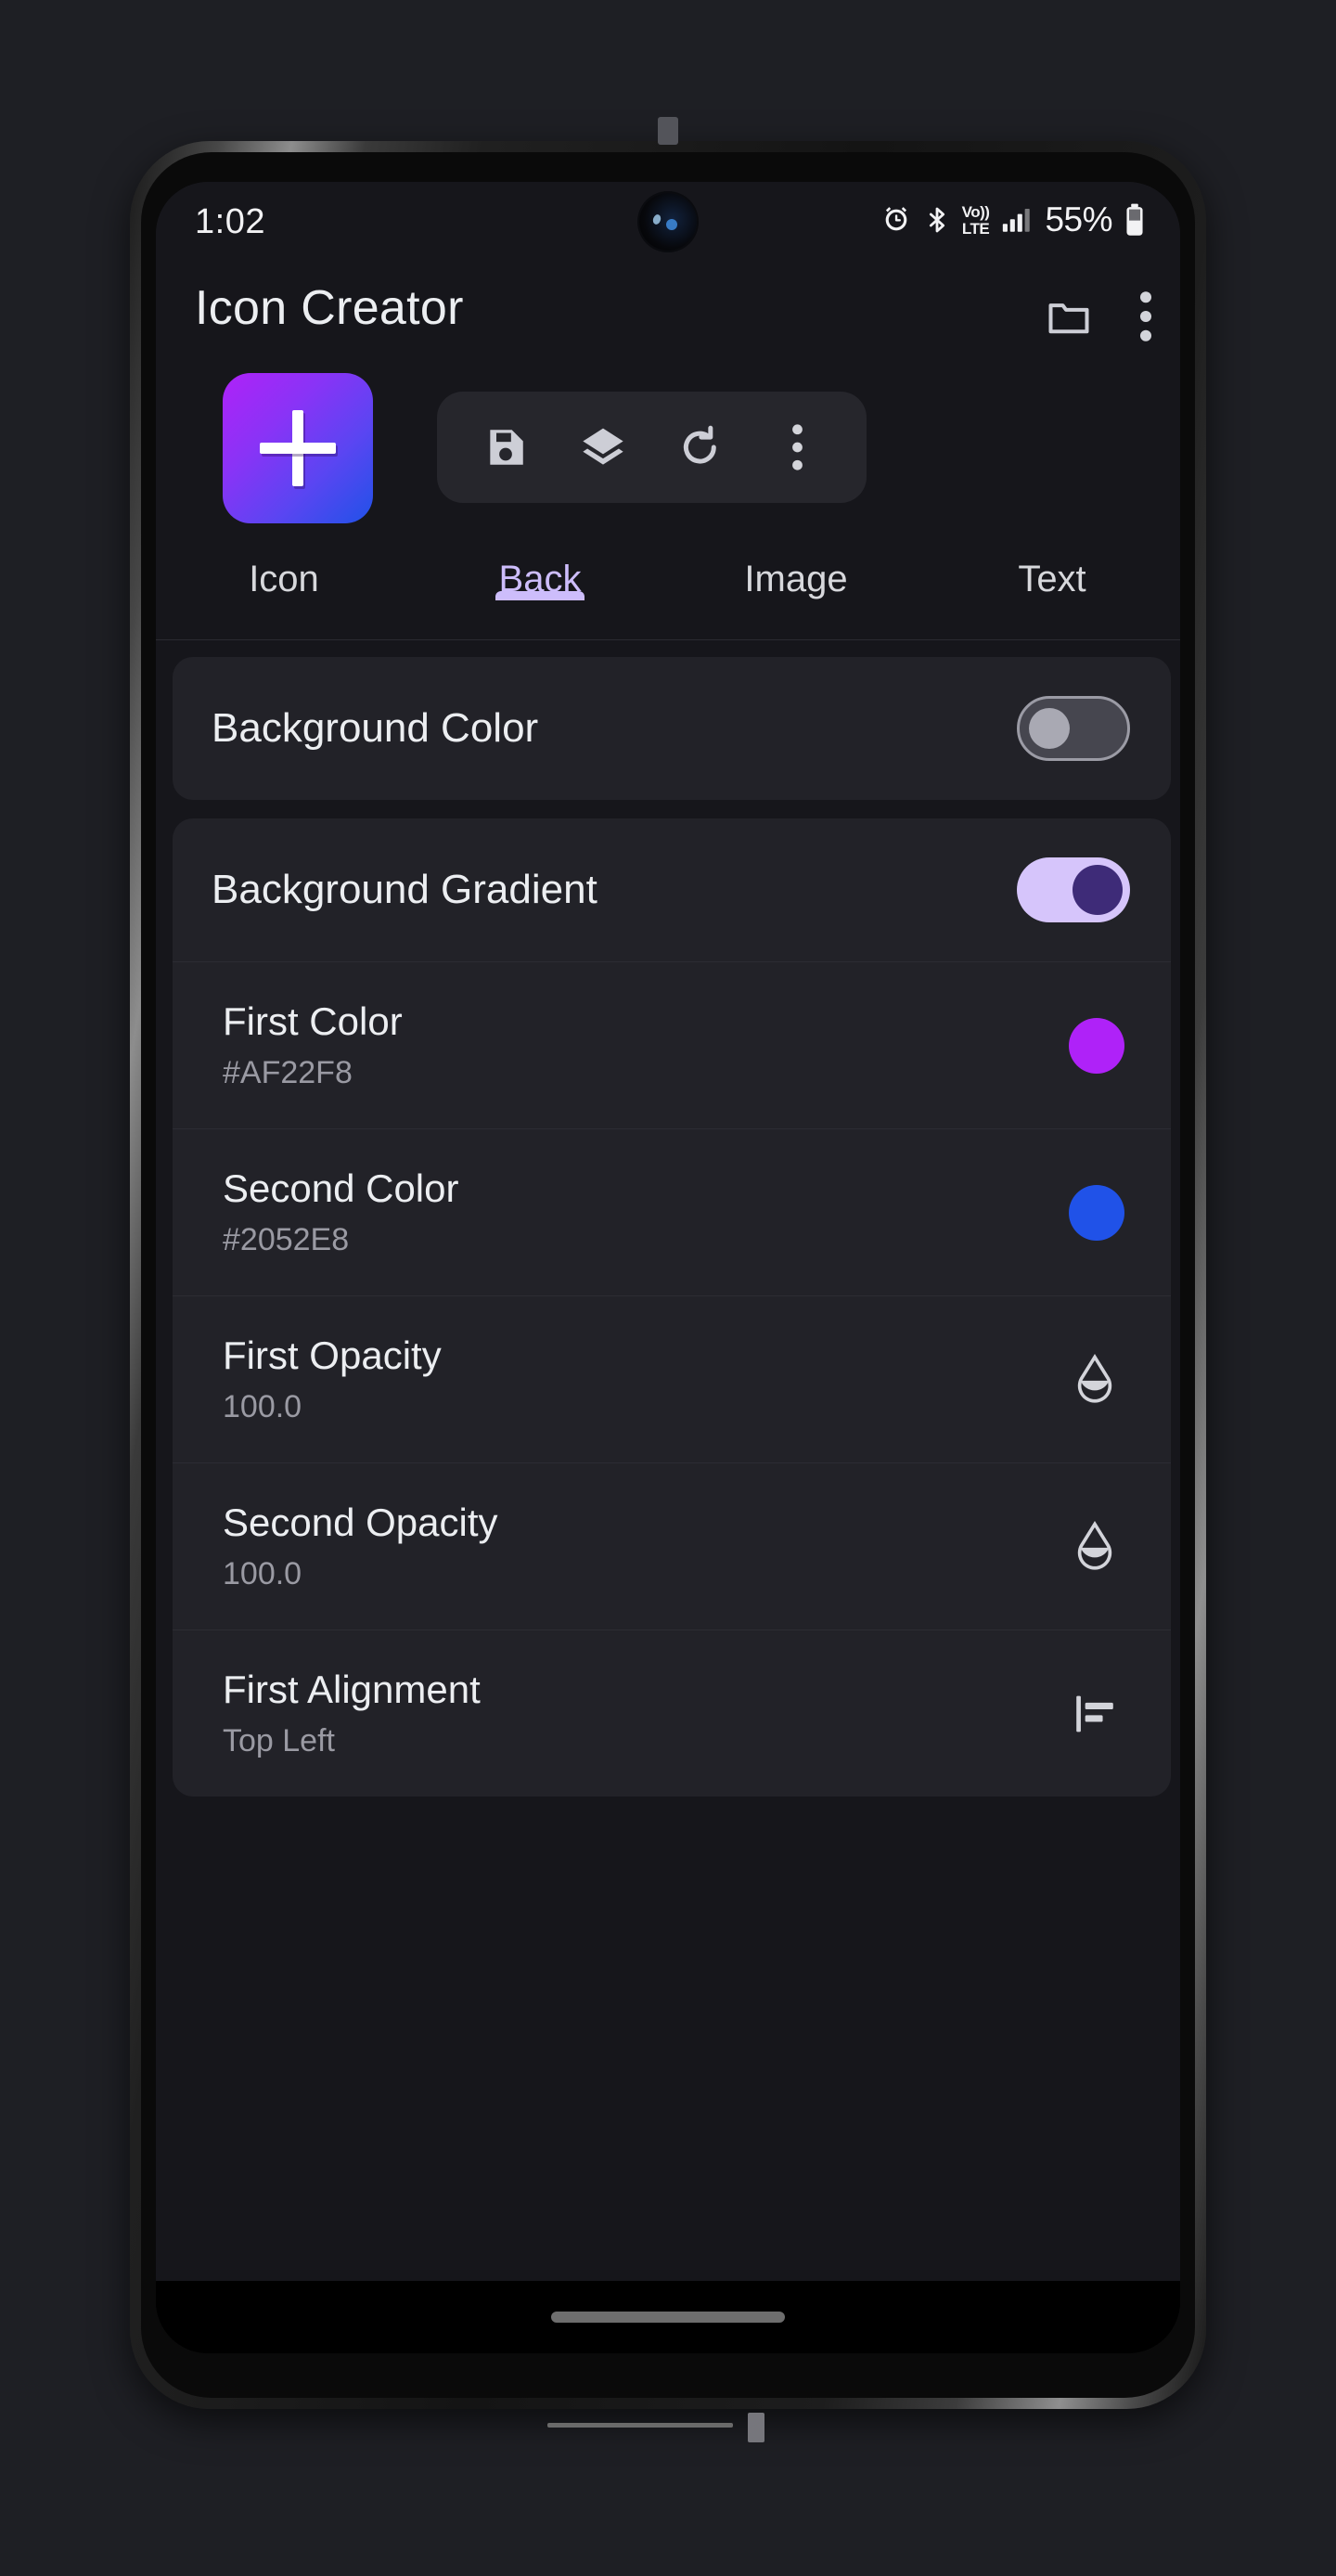 The image size is (1336, 2576). Describe the element at coordinates (1097, 316) in the screenshot. I see `app-bar-actions` at that location.